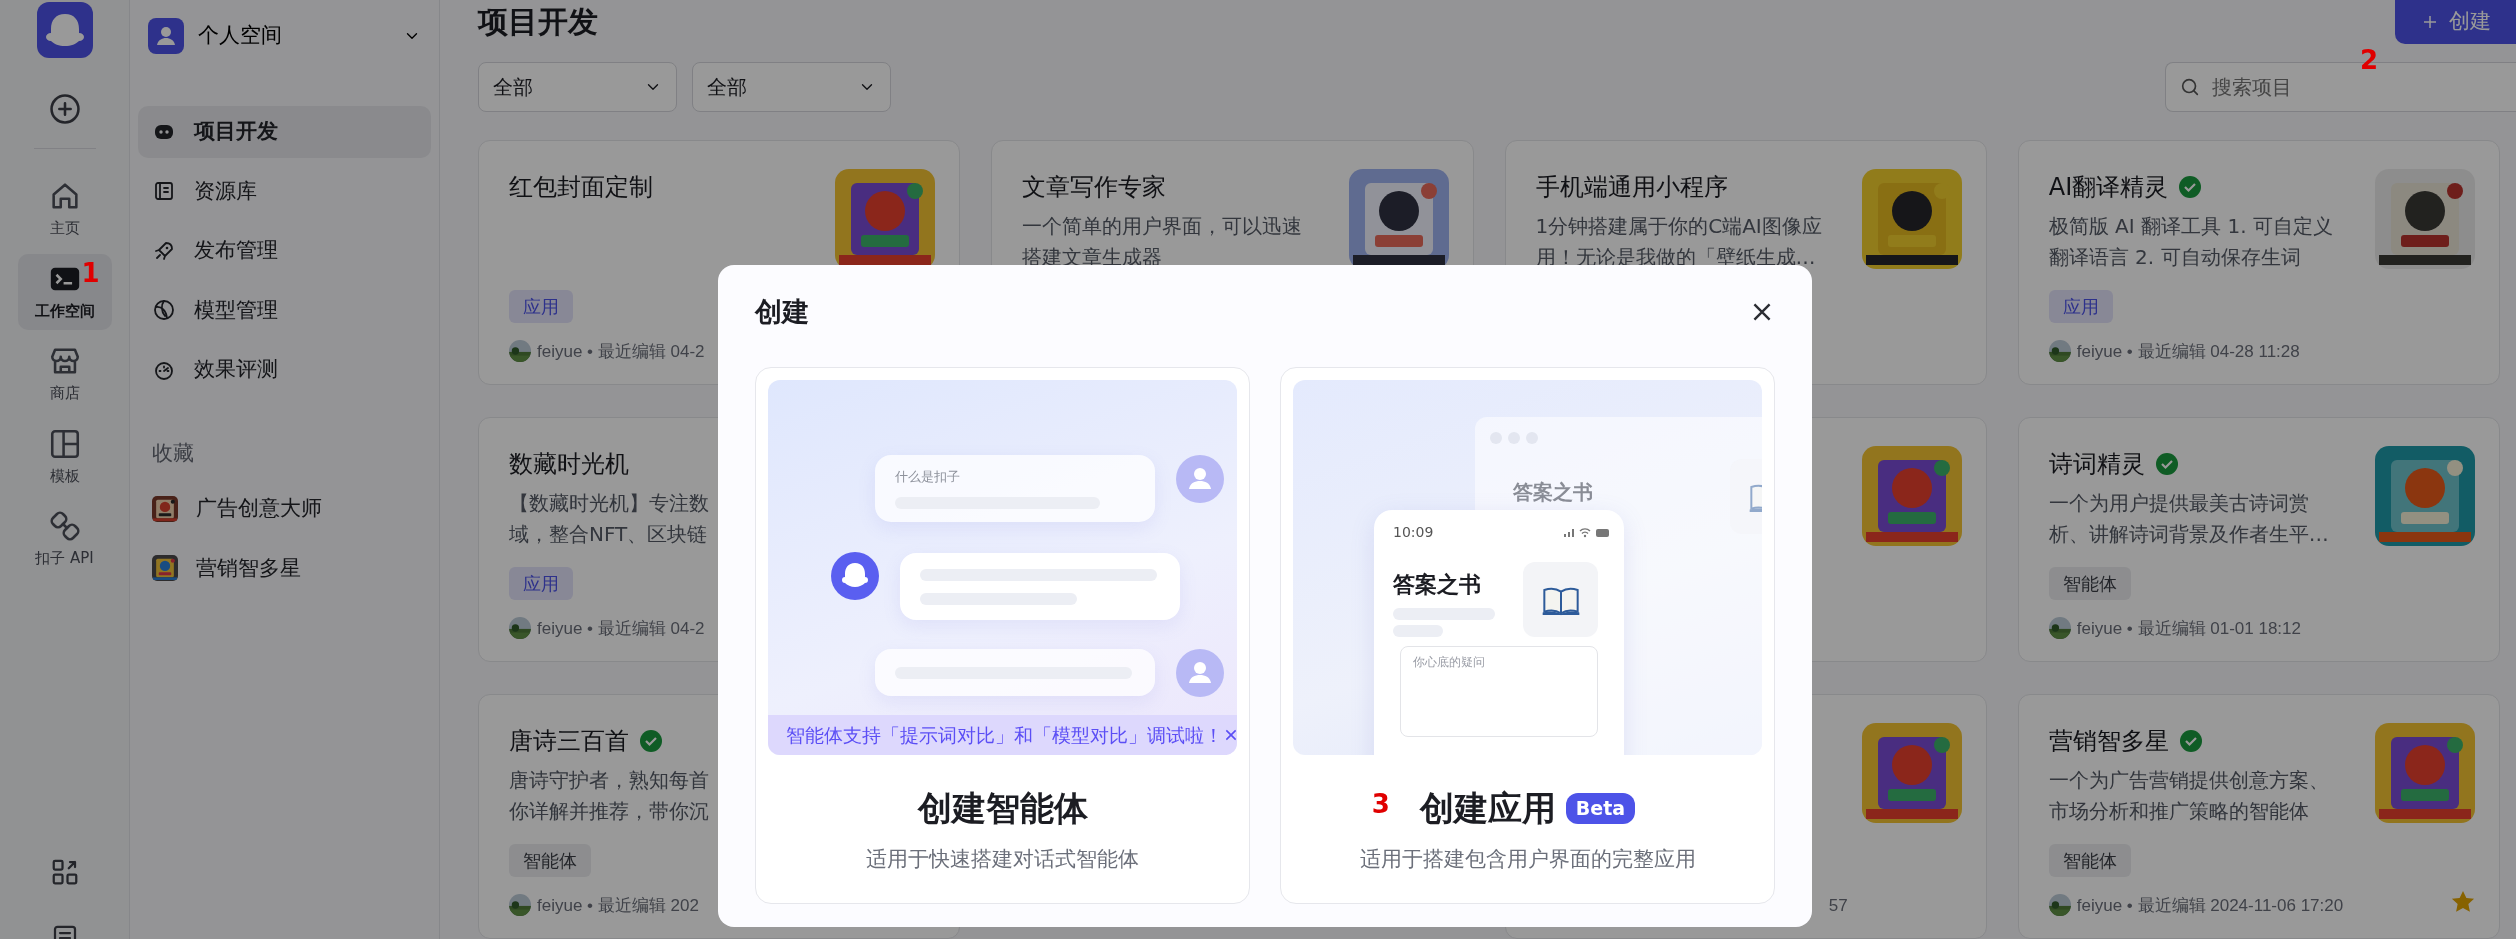 Image resolution: width=2516 pixels, height=939 pixels. What do you see at coordinates (1094, 187) in the screenshot?
I see `card-title: 文章写作专家` at bounding box center [1094, 187].